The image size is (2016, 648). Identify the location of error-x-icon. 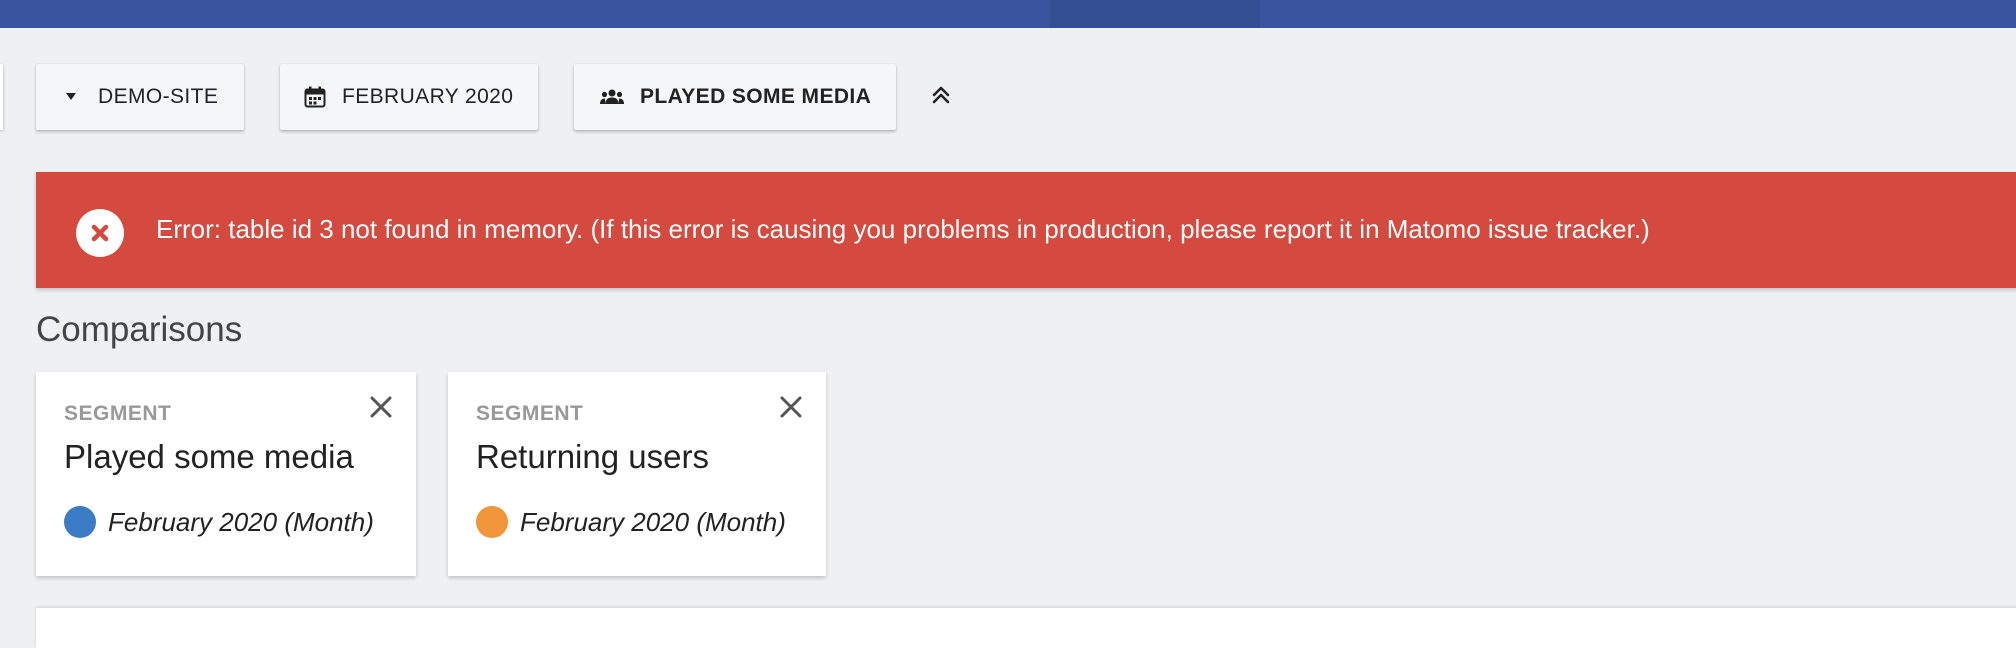
(100, 233).